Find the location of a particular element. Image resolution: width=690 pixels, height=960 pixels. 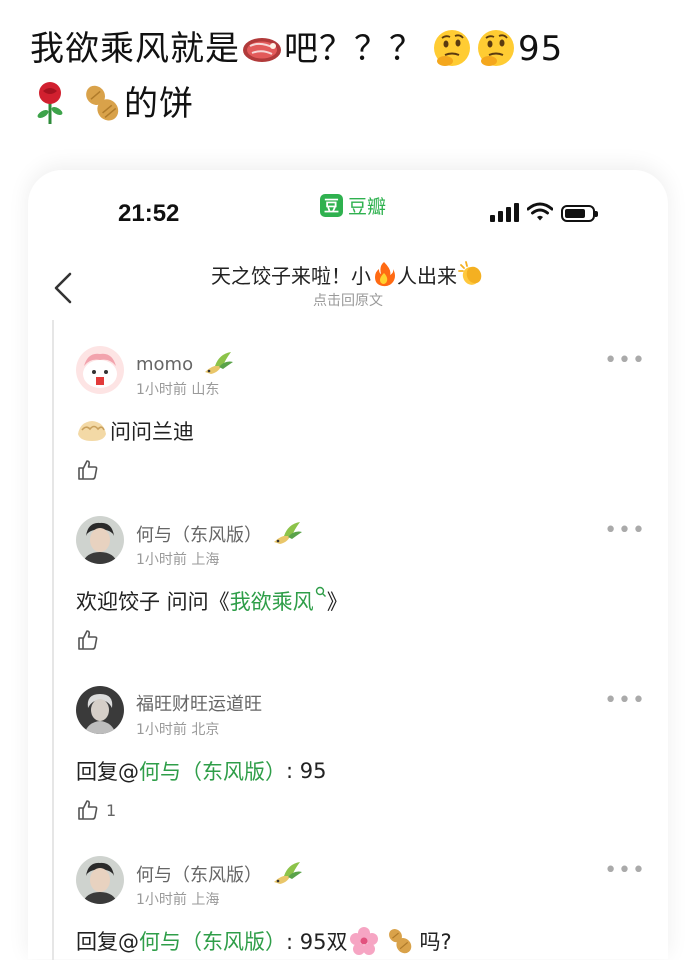

wifi-icon is located at coordinates (540, 211).